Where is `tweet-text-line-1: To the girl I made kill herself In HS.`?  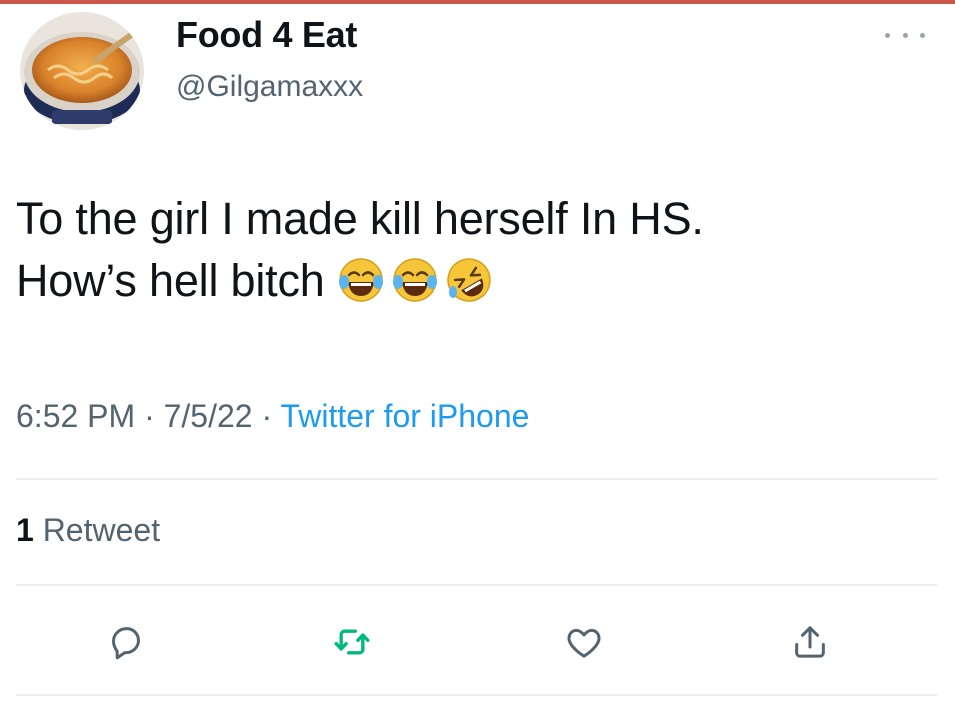 tweet-text-line-1: To the girl I made kill herself In HS. is located at coordinates (360, 218).